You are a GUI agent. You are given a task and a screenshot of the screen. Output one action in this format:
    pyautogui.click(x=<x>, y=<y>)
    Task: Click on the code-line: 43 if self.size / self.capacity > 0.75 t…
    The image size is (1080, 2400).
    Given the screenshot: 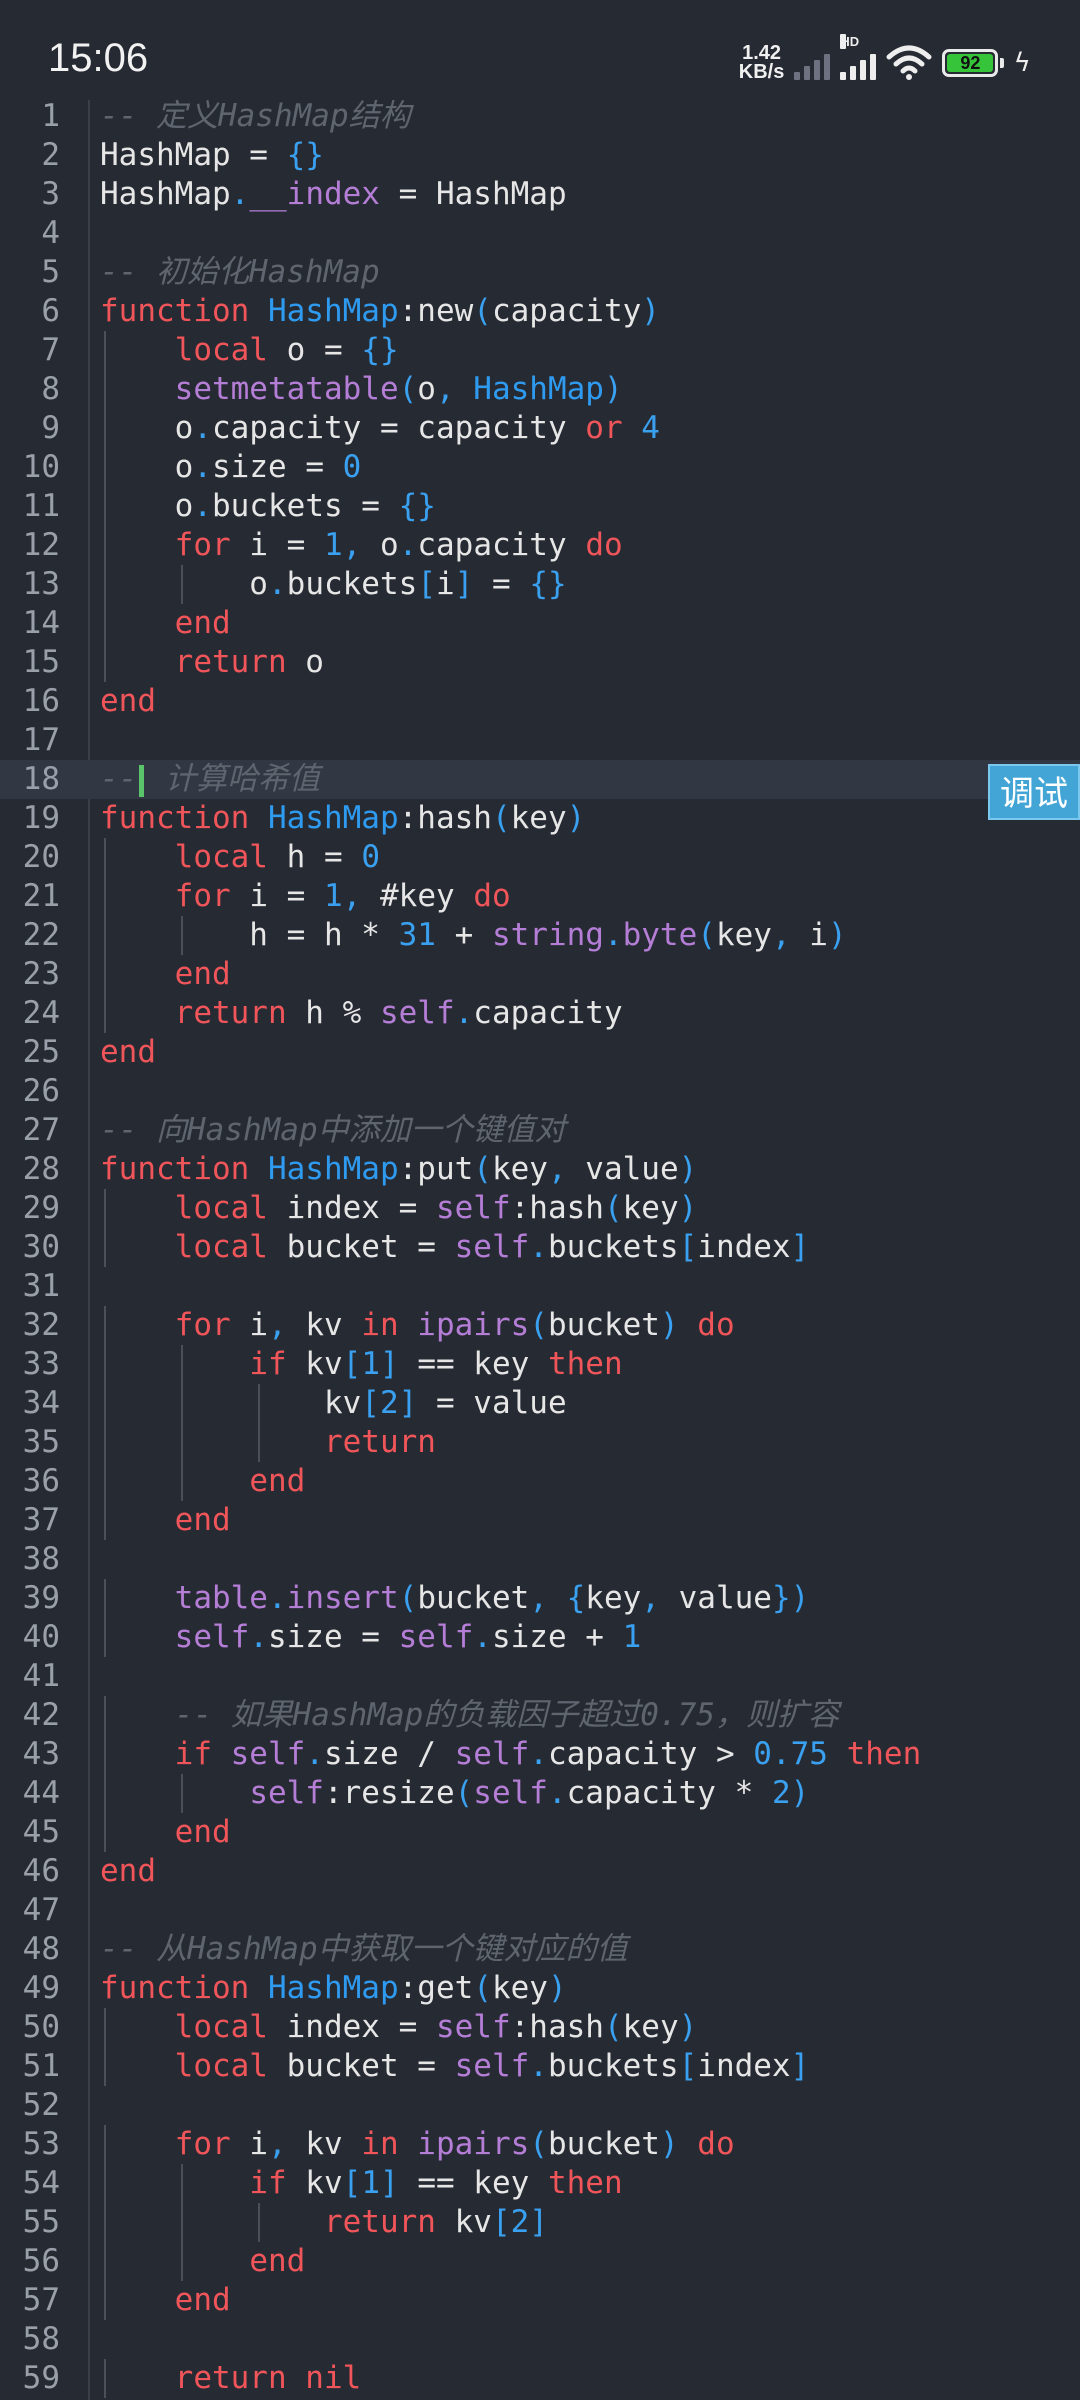 What is the action you would take?
    pyautogui.click(x=540, y=1754)
    